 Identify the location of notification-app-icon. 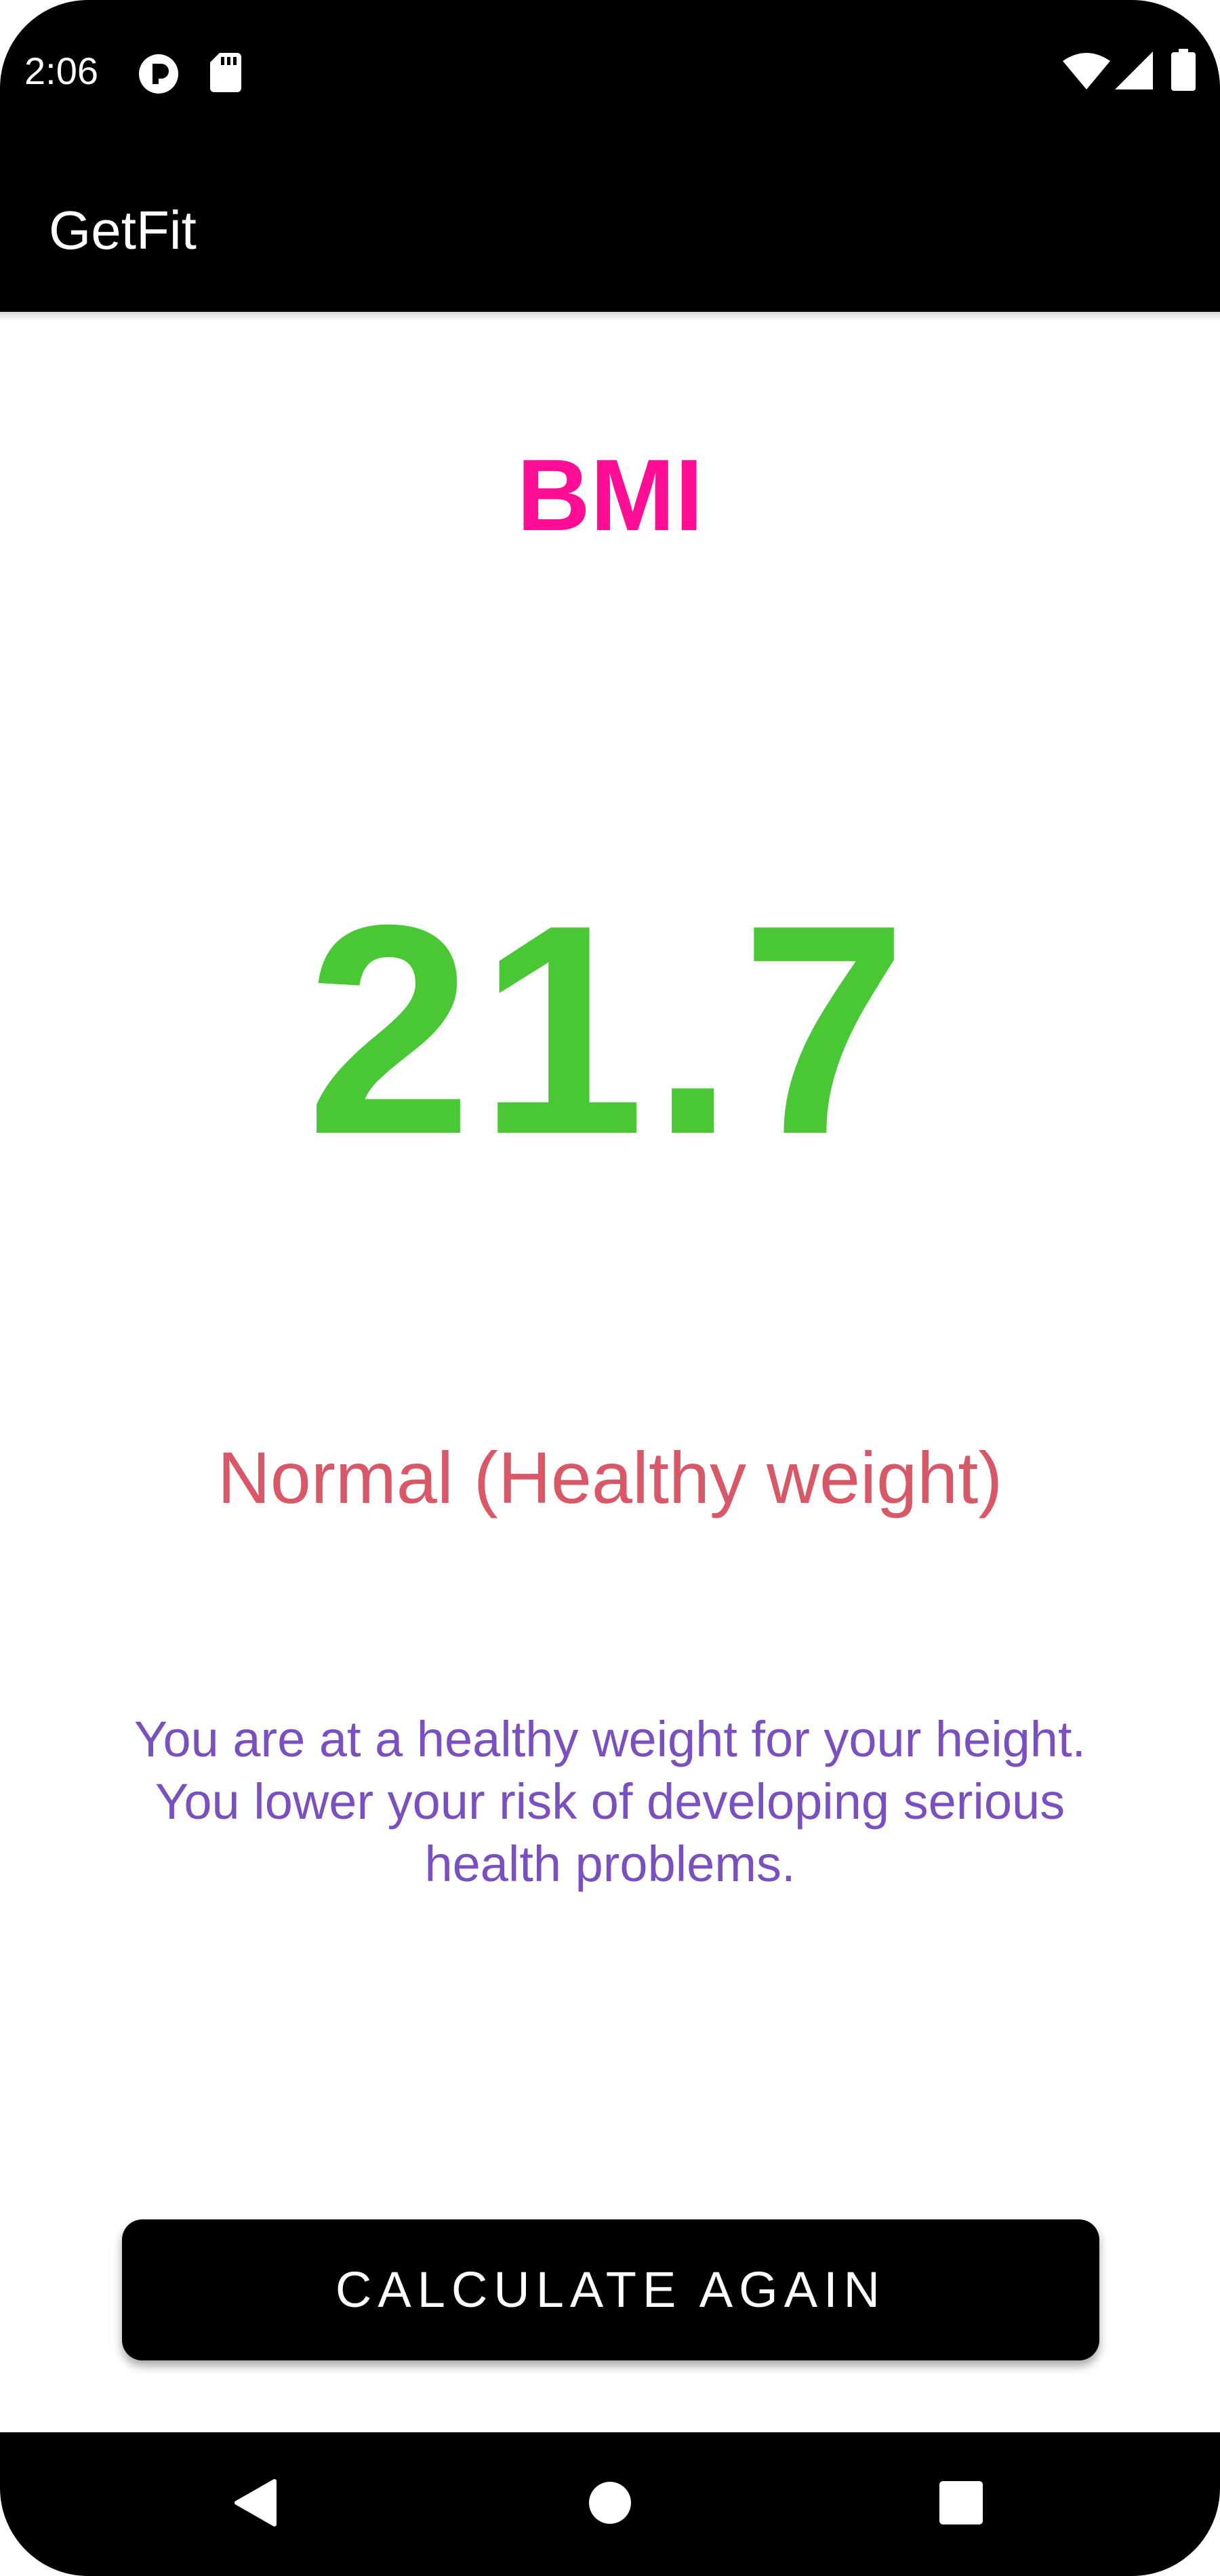
(159, 75).